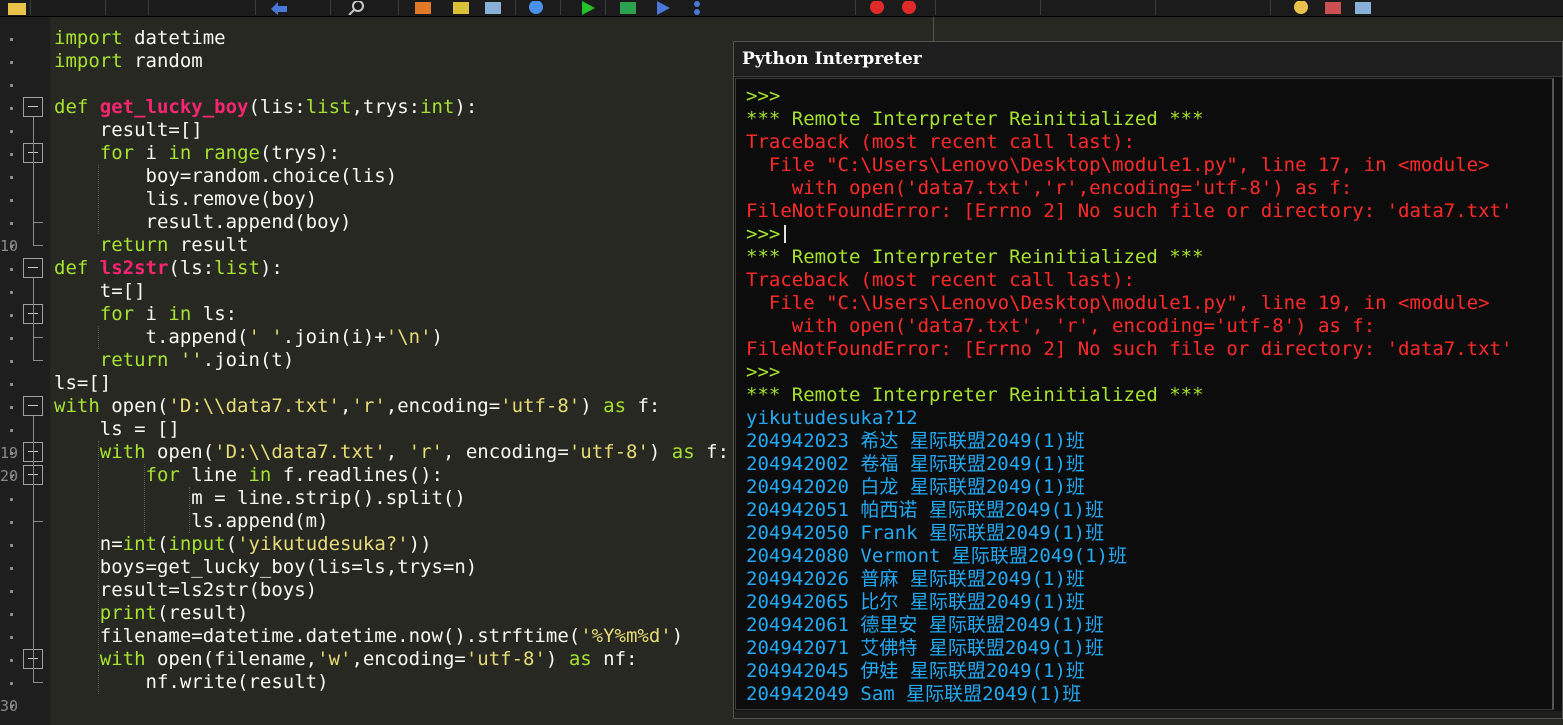  I want to click on editor-gutter: 10 19 20 30, so click(25, 371).